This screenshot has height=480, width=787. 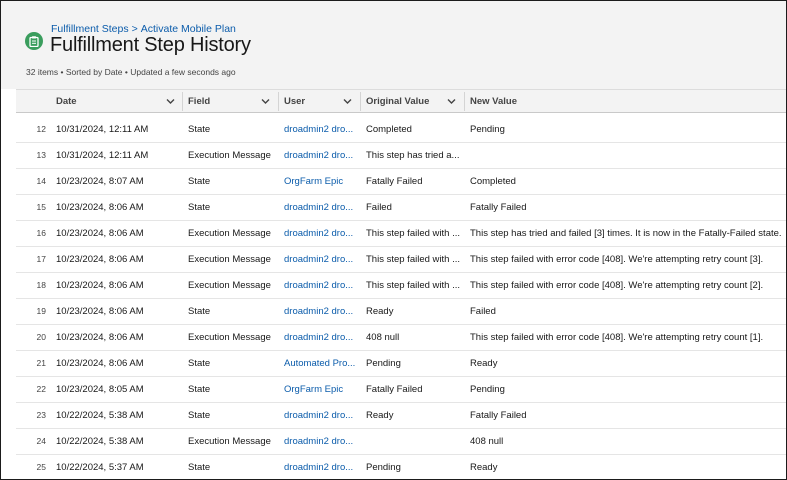 What do you see at coordinates (41, 467) in the screenshot?
I see `row-number: 25` at bounding box center [41, 467].